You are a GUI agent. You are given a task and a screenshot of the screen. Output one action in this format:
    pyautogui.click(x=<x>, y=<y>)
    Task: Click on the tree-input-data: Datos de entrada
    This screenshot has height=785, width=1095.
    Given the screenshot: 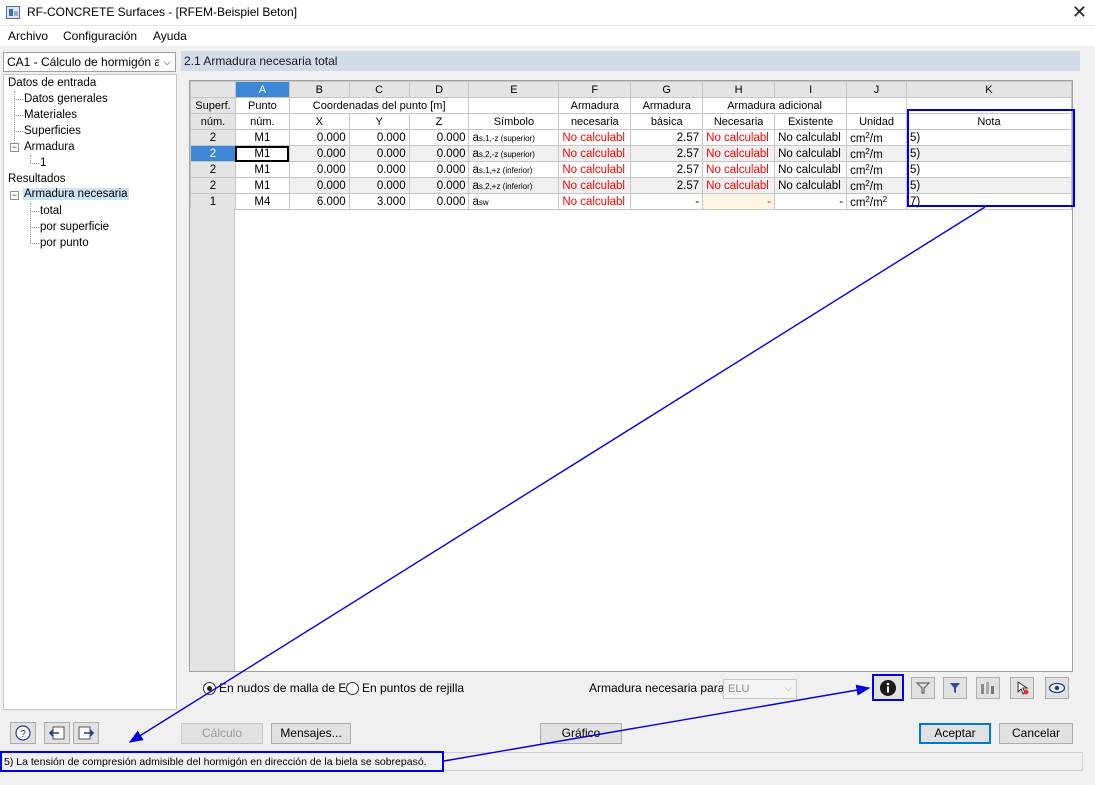 What is the action you would take?
    pyautogui.click(x=52, y=83)
    